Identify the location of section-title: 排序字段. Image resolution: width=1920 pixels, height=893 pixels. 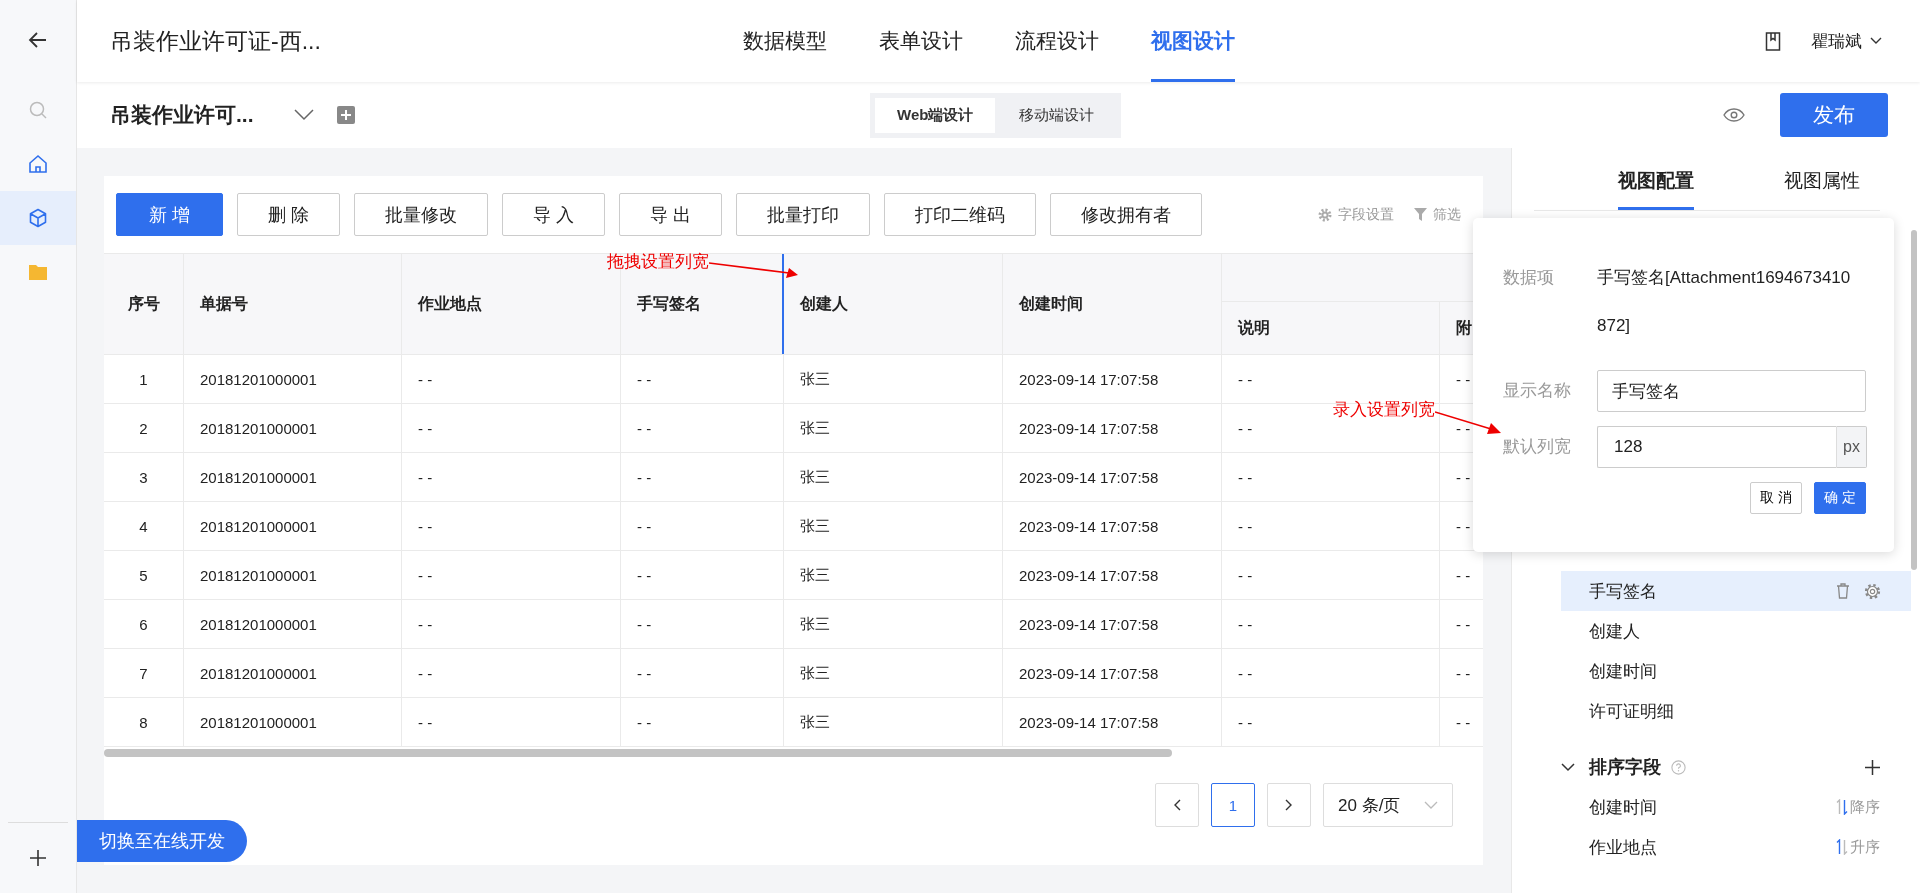
(1625, 767).